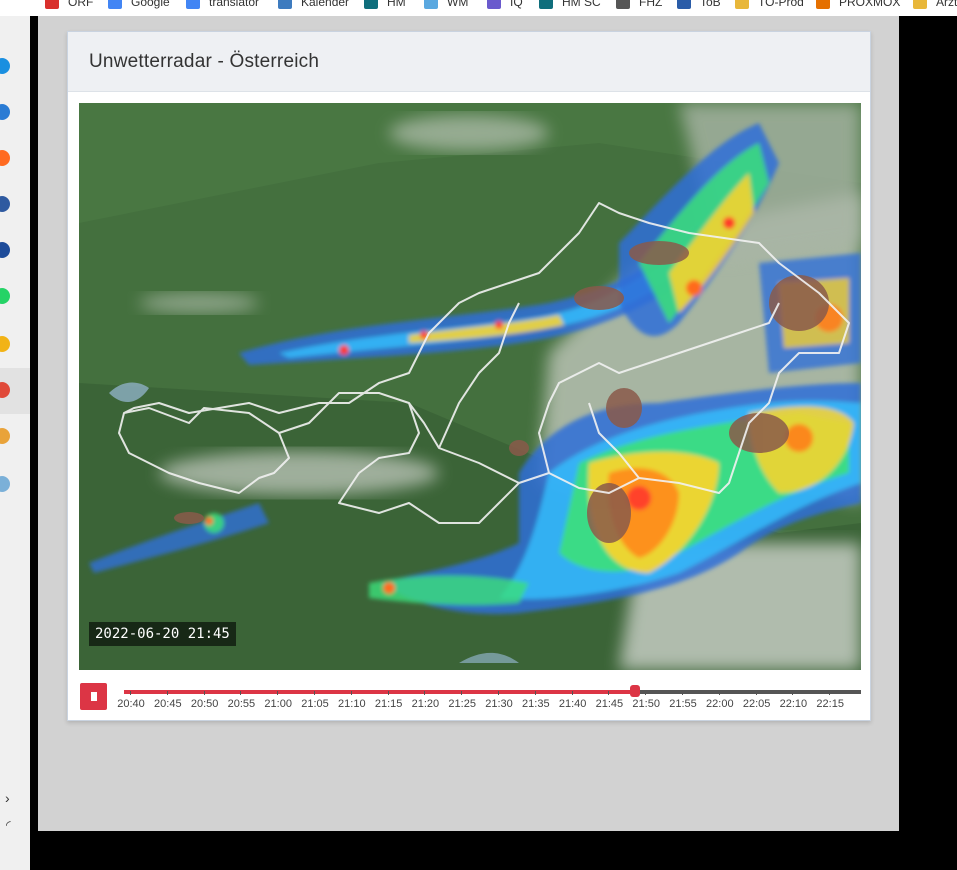 This screenshot has width=957, height=870. I want to click on timeline-tick: 21:20, so click(425, 700).